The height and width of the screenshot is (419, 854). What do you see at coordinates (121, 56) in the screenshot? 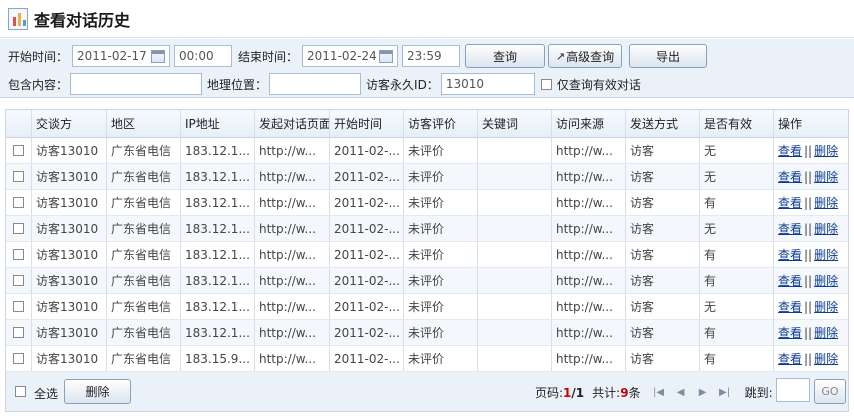
I see `start-date-field: 2011-02-17` at bounding box center [121, 56].